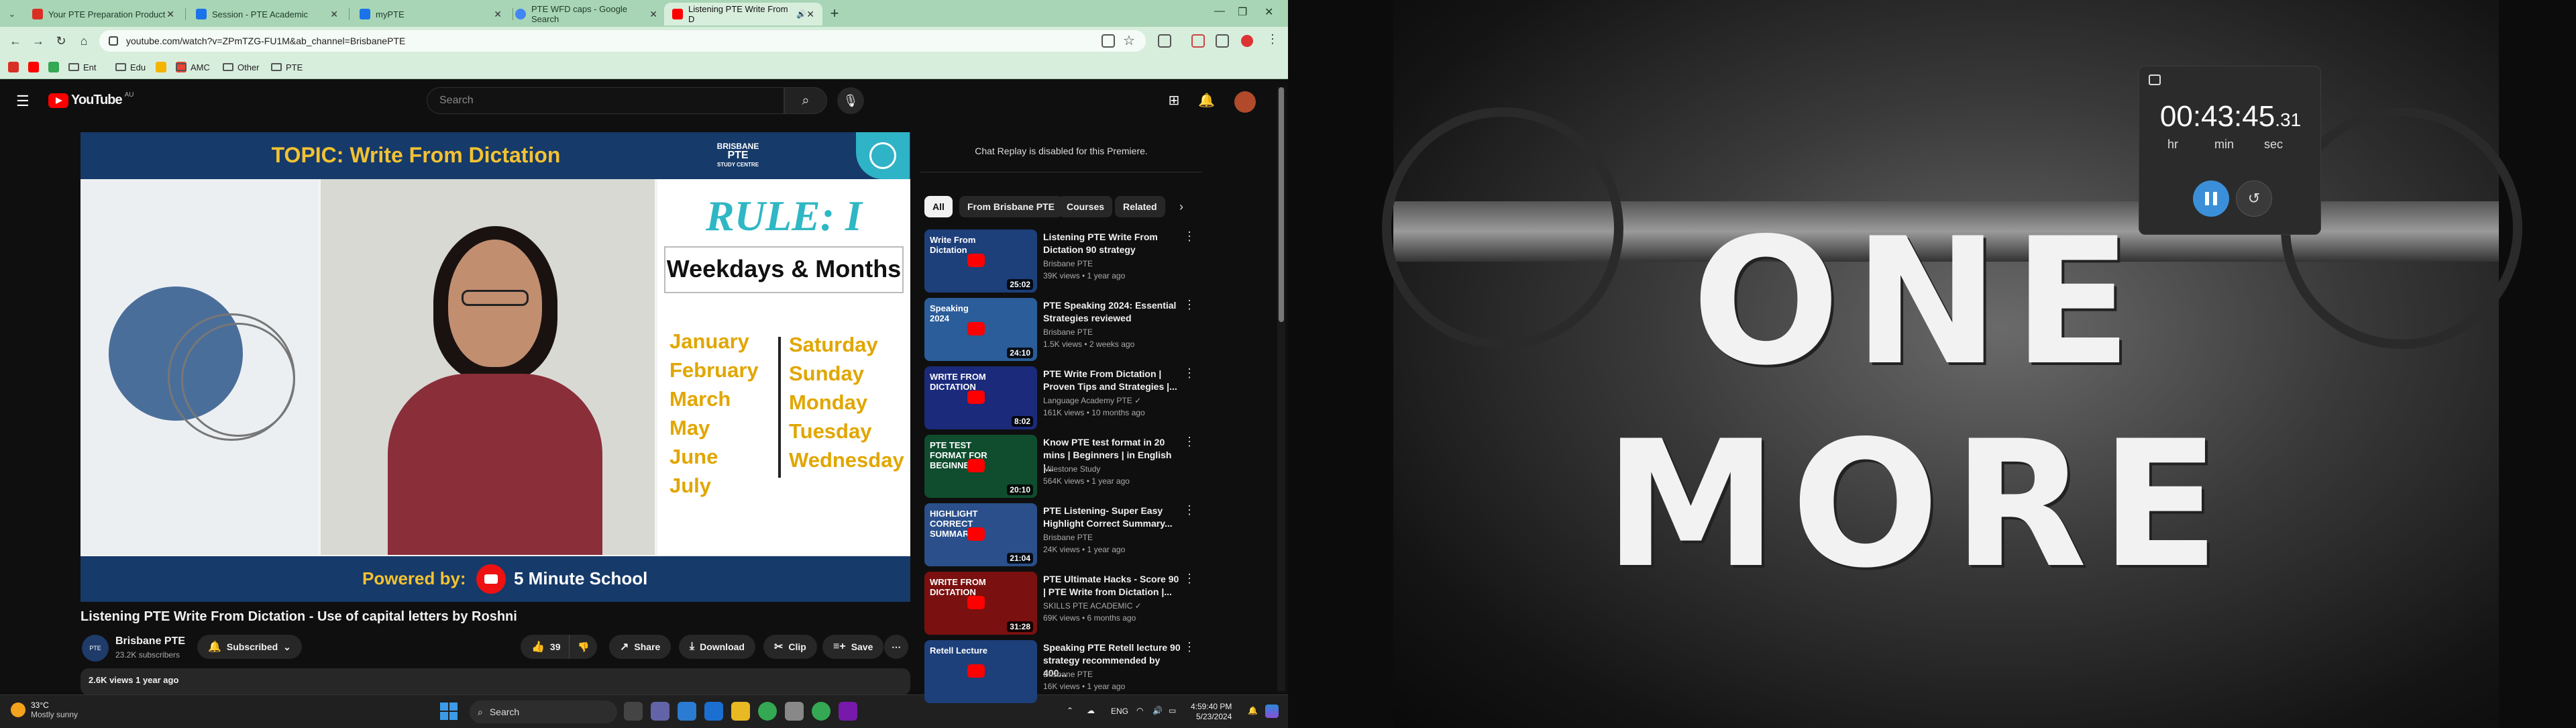  What do you see at coordinates (113, 41) in the screenshot?
I see `site-info-icon` at bounding box center [113, 41].